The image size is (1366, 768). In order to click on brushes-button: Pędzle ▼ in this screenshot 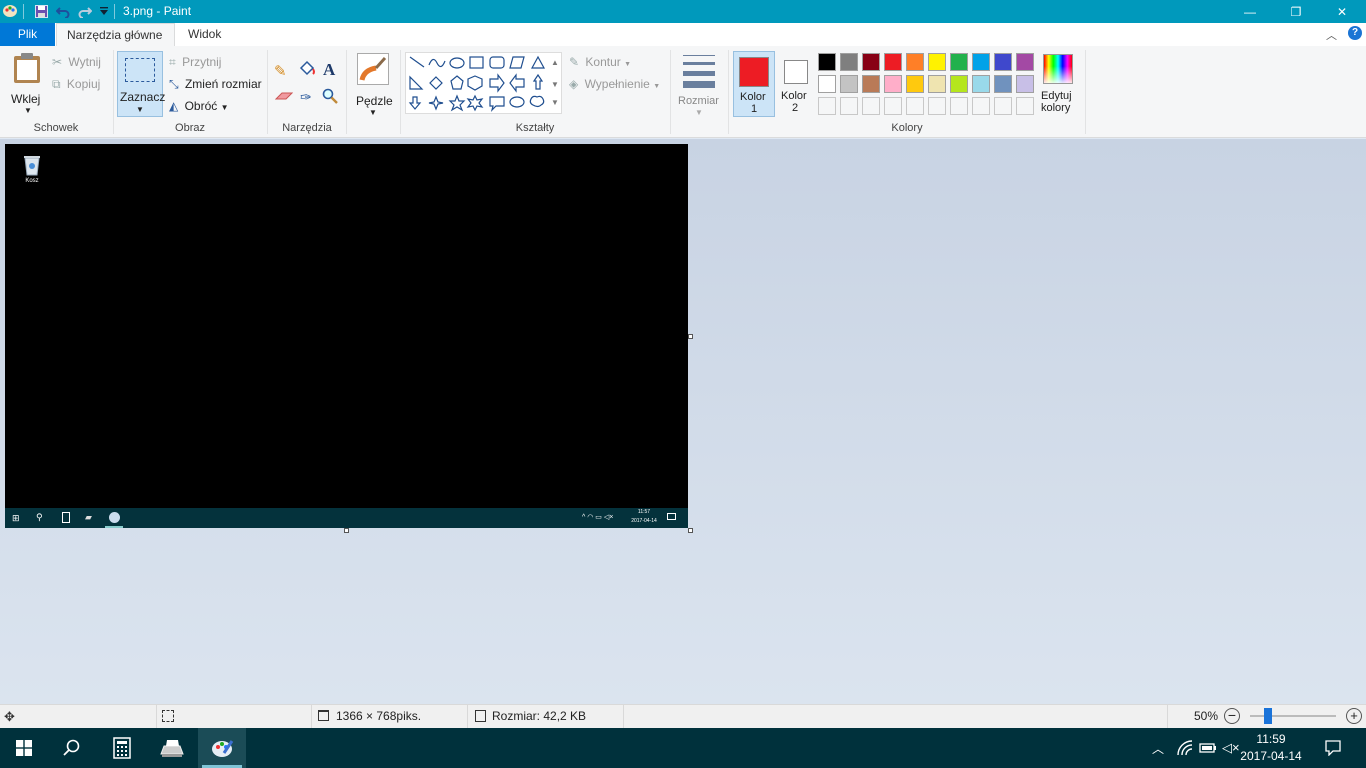, I will do `click(373, 84)`.